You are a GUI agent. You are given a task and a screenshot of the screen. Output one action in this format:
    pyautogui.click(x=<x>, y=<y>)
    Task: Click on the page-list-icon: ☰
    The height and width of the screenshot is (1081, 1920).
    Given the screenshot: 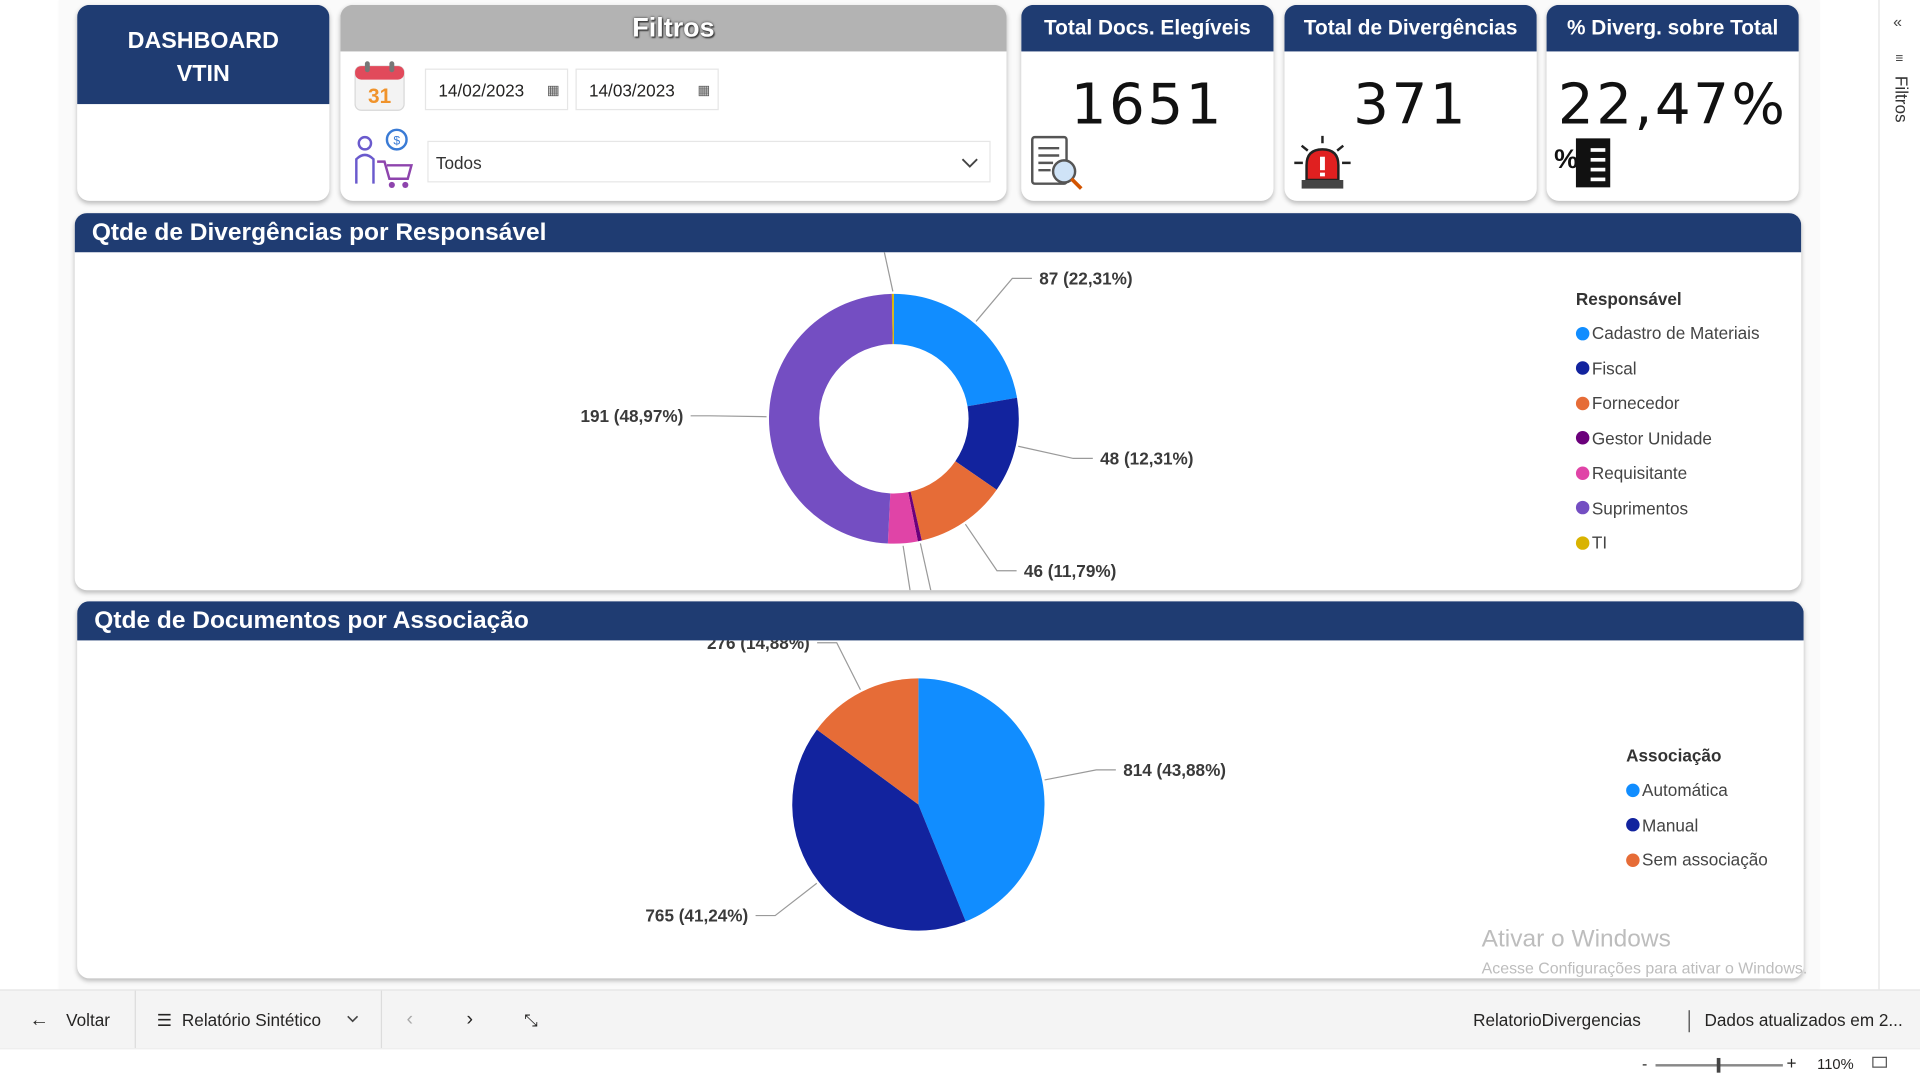 What is the action you would take?
    pyautogui.click(x=164, y=1020)
    